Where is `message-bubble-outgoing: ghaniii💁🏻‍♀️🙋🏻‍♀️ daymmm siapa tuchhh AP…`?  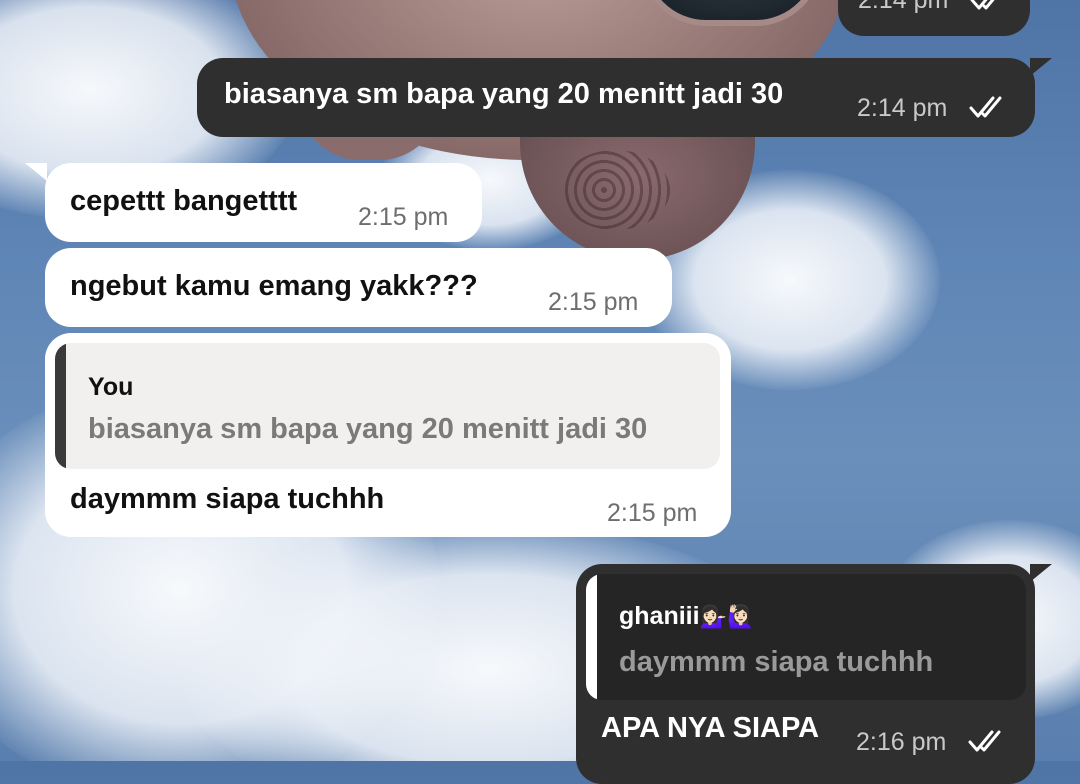
message-bubble-outgoing: ghaniii💁🏻‍♀️🙋🏻‍♀️ daymmm siapa tuchhh AP… is located at coordinates (805, 674).